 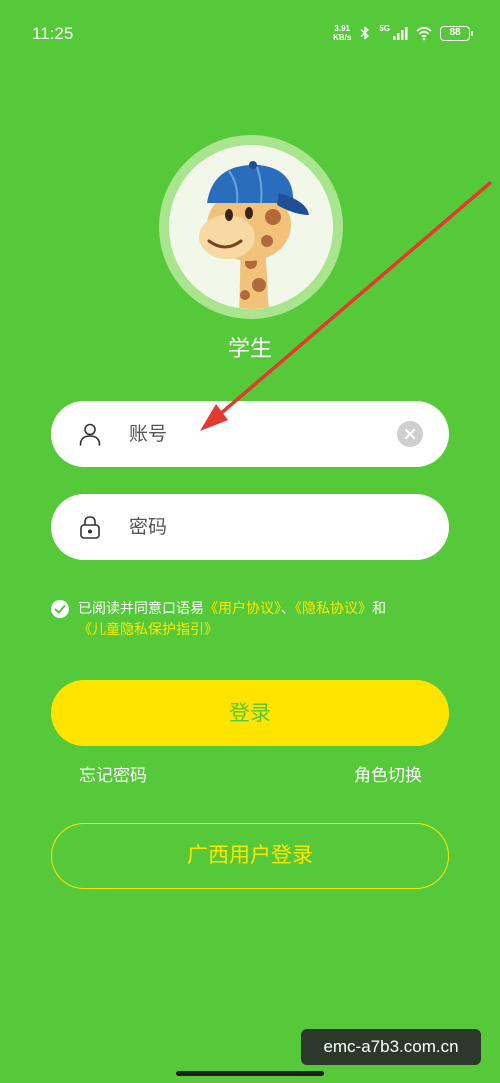 I want to click on agreement-text: 已阅读并同意口语易《用户协议》、《隐私协议》和, so click(x=251, y=609).